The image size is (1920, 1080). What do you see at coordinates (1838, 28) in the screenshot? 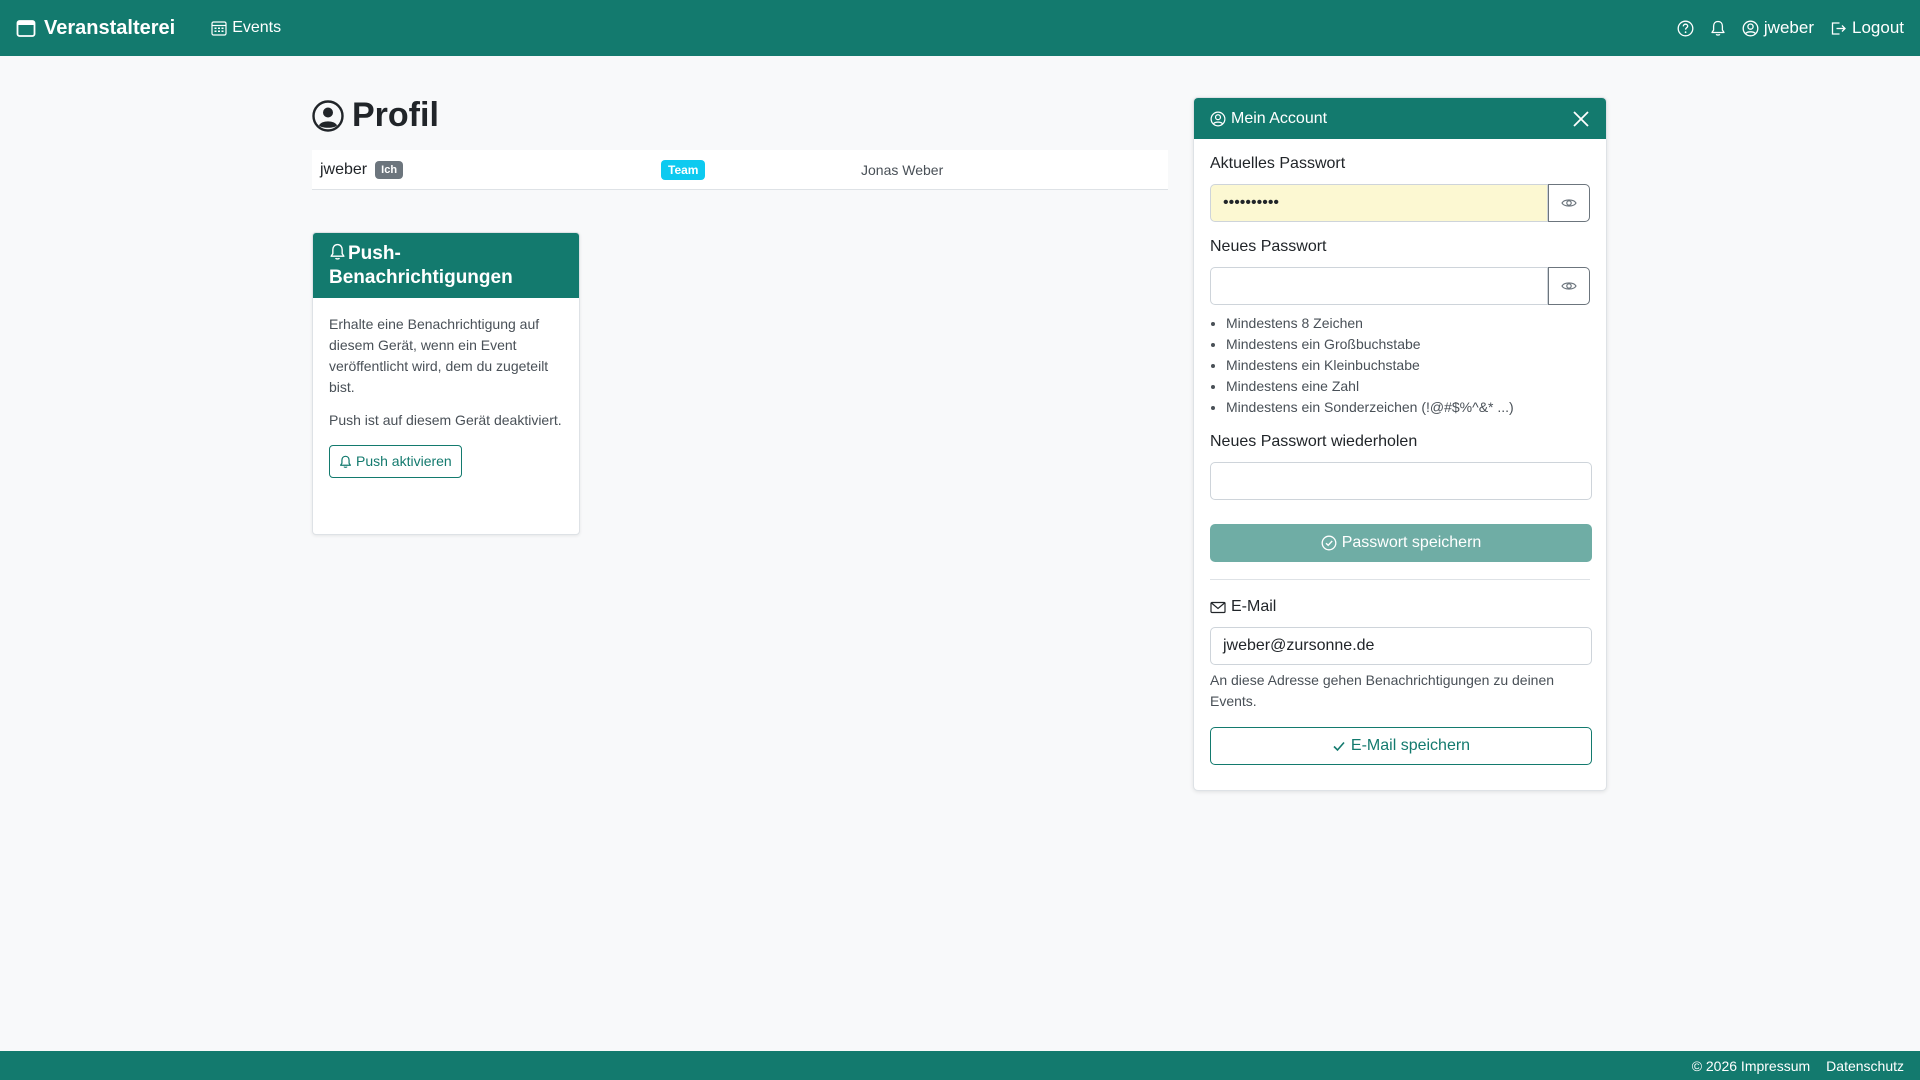
I see `logout-icon` at bounding box center [1838, 28].